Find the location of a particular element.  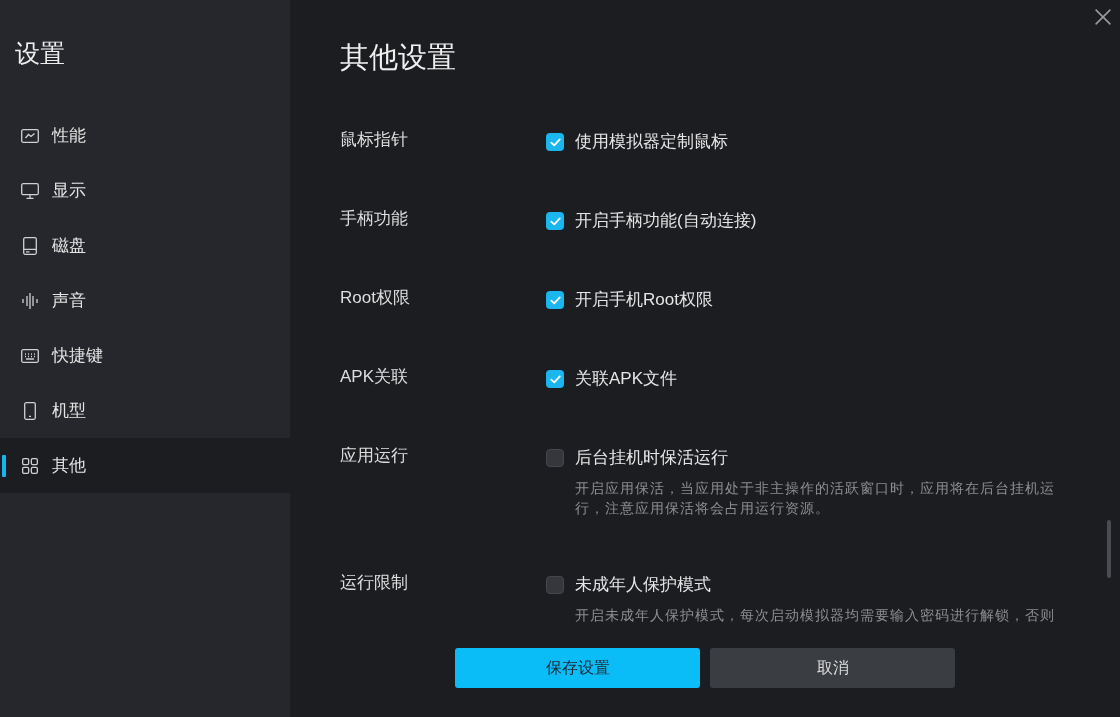

option-label: 未成年人保护模式 is located at coordinates (643, 585).